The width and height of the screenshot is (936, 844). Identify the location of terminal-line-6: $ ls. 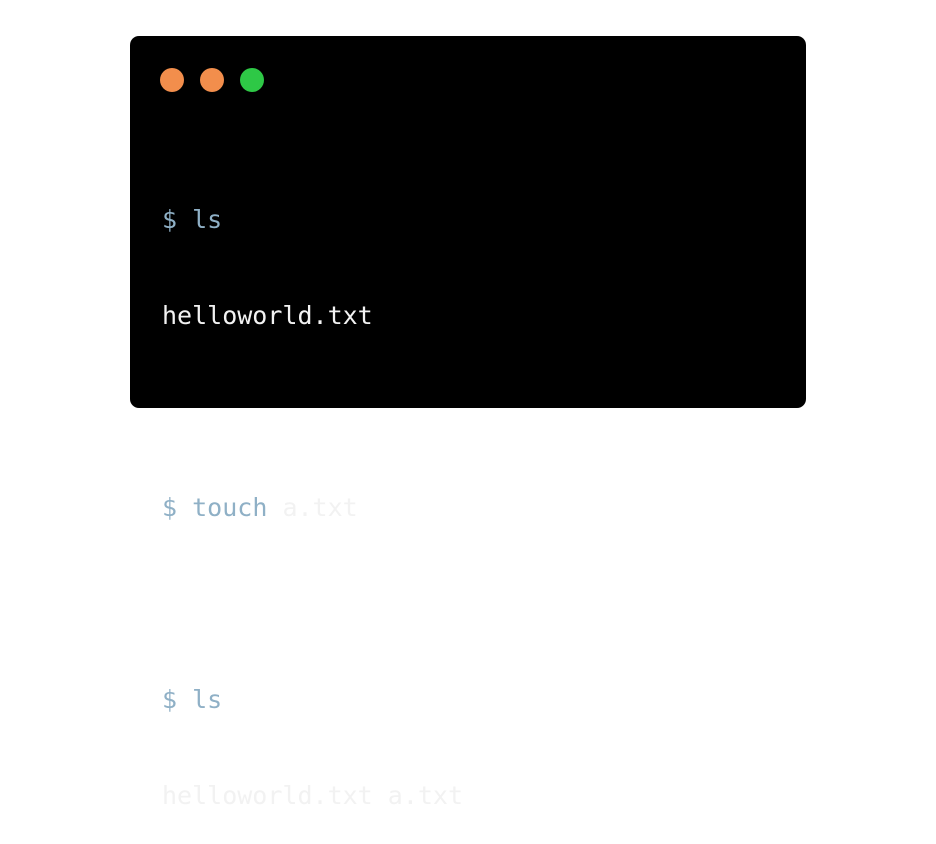
(472, 700).